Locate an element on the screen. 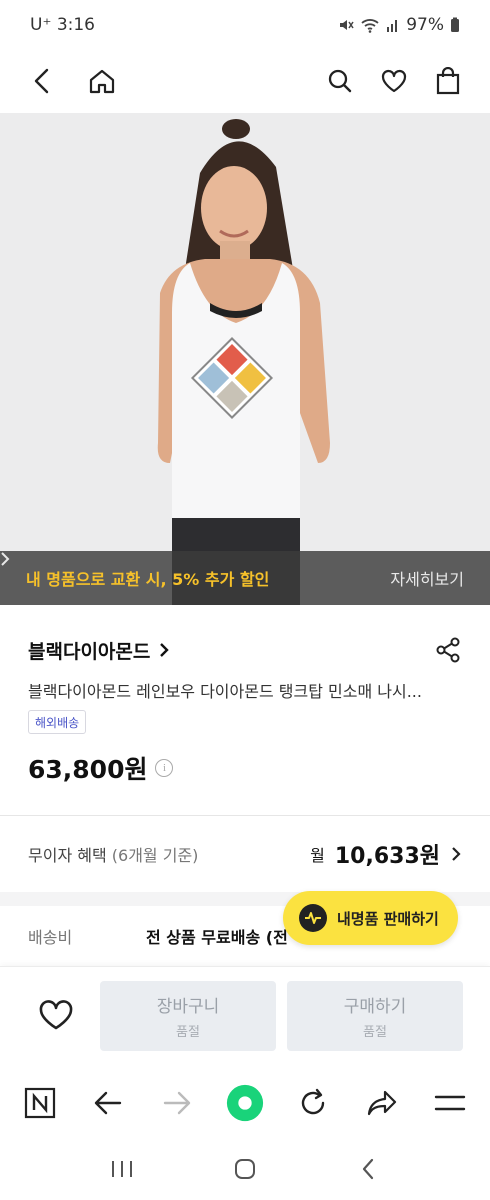 The width and height of the screenshot is (490, 1200). cart-button is located at coordinates (448, 81).